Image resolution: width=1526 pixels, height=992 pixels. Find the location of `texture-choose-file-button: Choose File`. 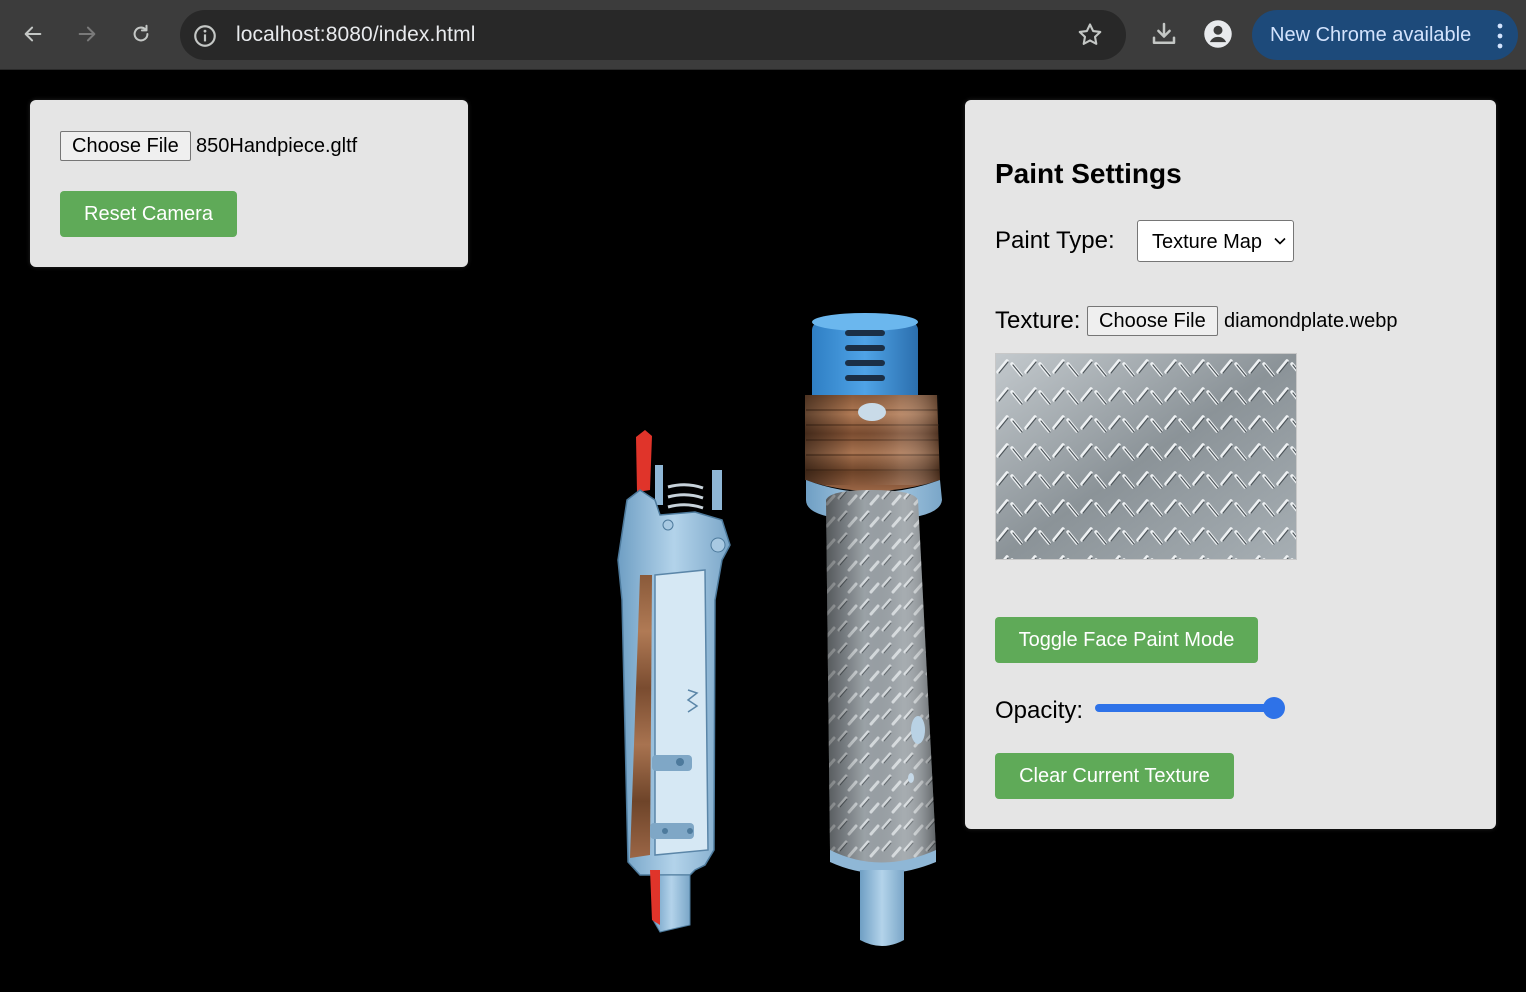

texture-choose-file-button: Choose File is located at coordinates (1152, 321).